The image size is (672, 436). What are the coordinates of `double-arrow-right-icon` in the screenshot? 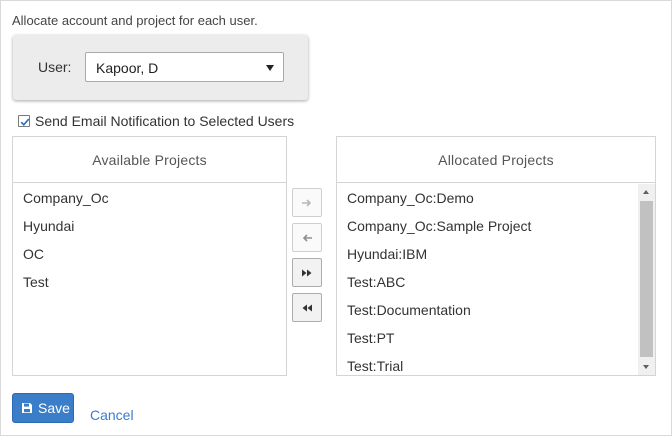 It's located at (307, 272).